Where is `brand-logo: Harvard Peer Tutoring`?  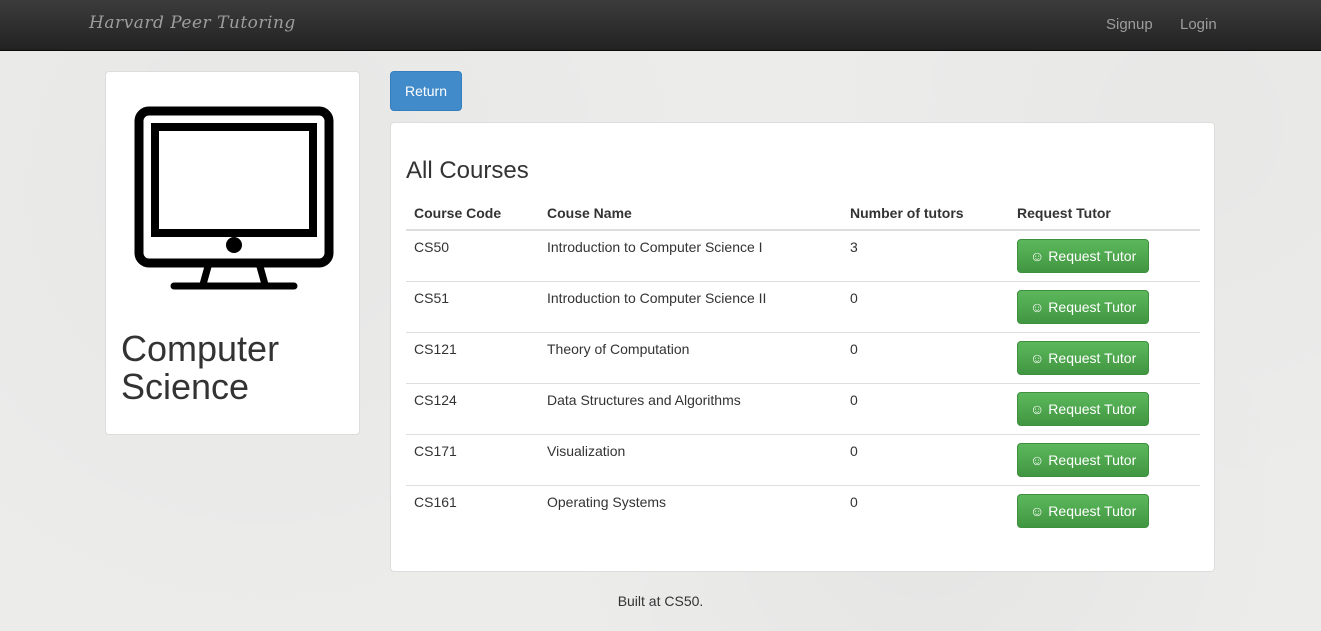
brand-logo: Harvard Peer Tutoring is located at coordinates (192, 23).